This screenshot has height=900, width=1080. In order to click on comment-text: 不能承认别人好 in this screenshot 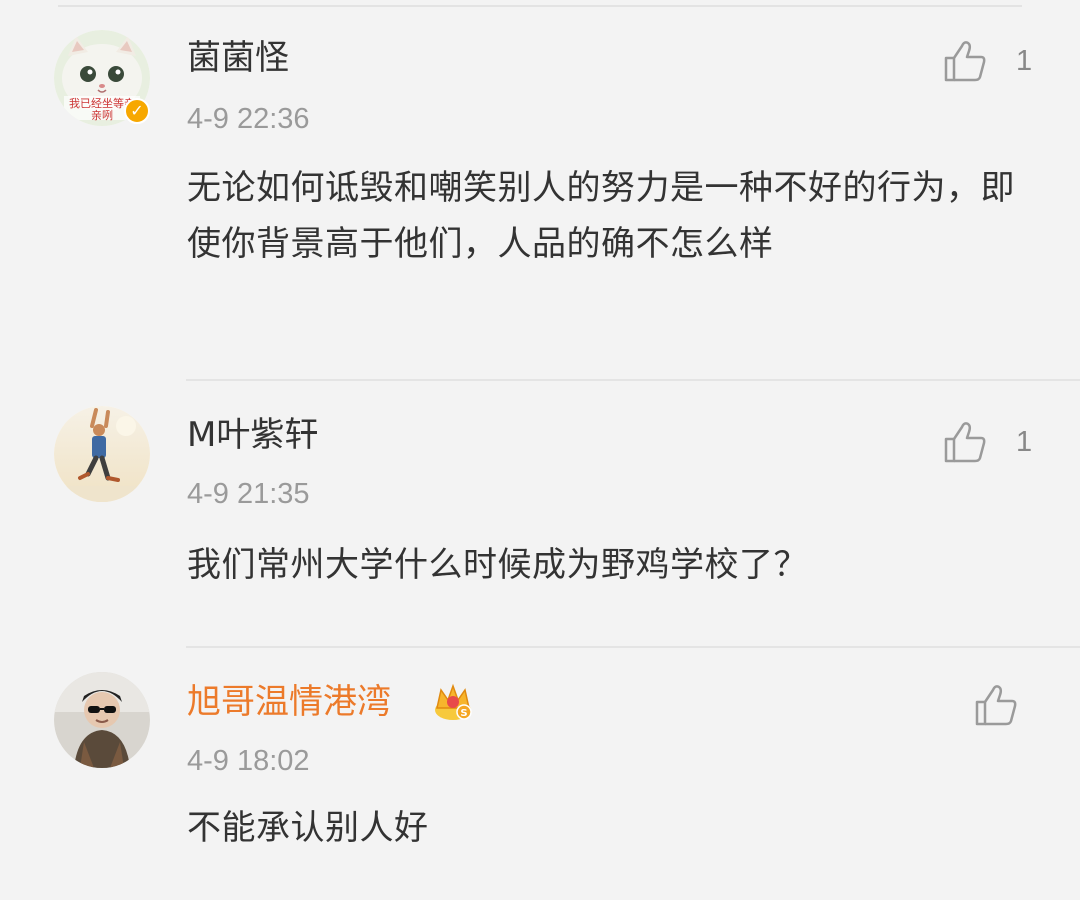, I will do `click(308, 828)`.